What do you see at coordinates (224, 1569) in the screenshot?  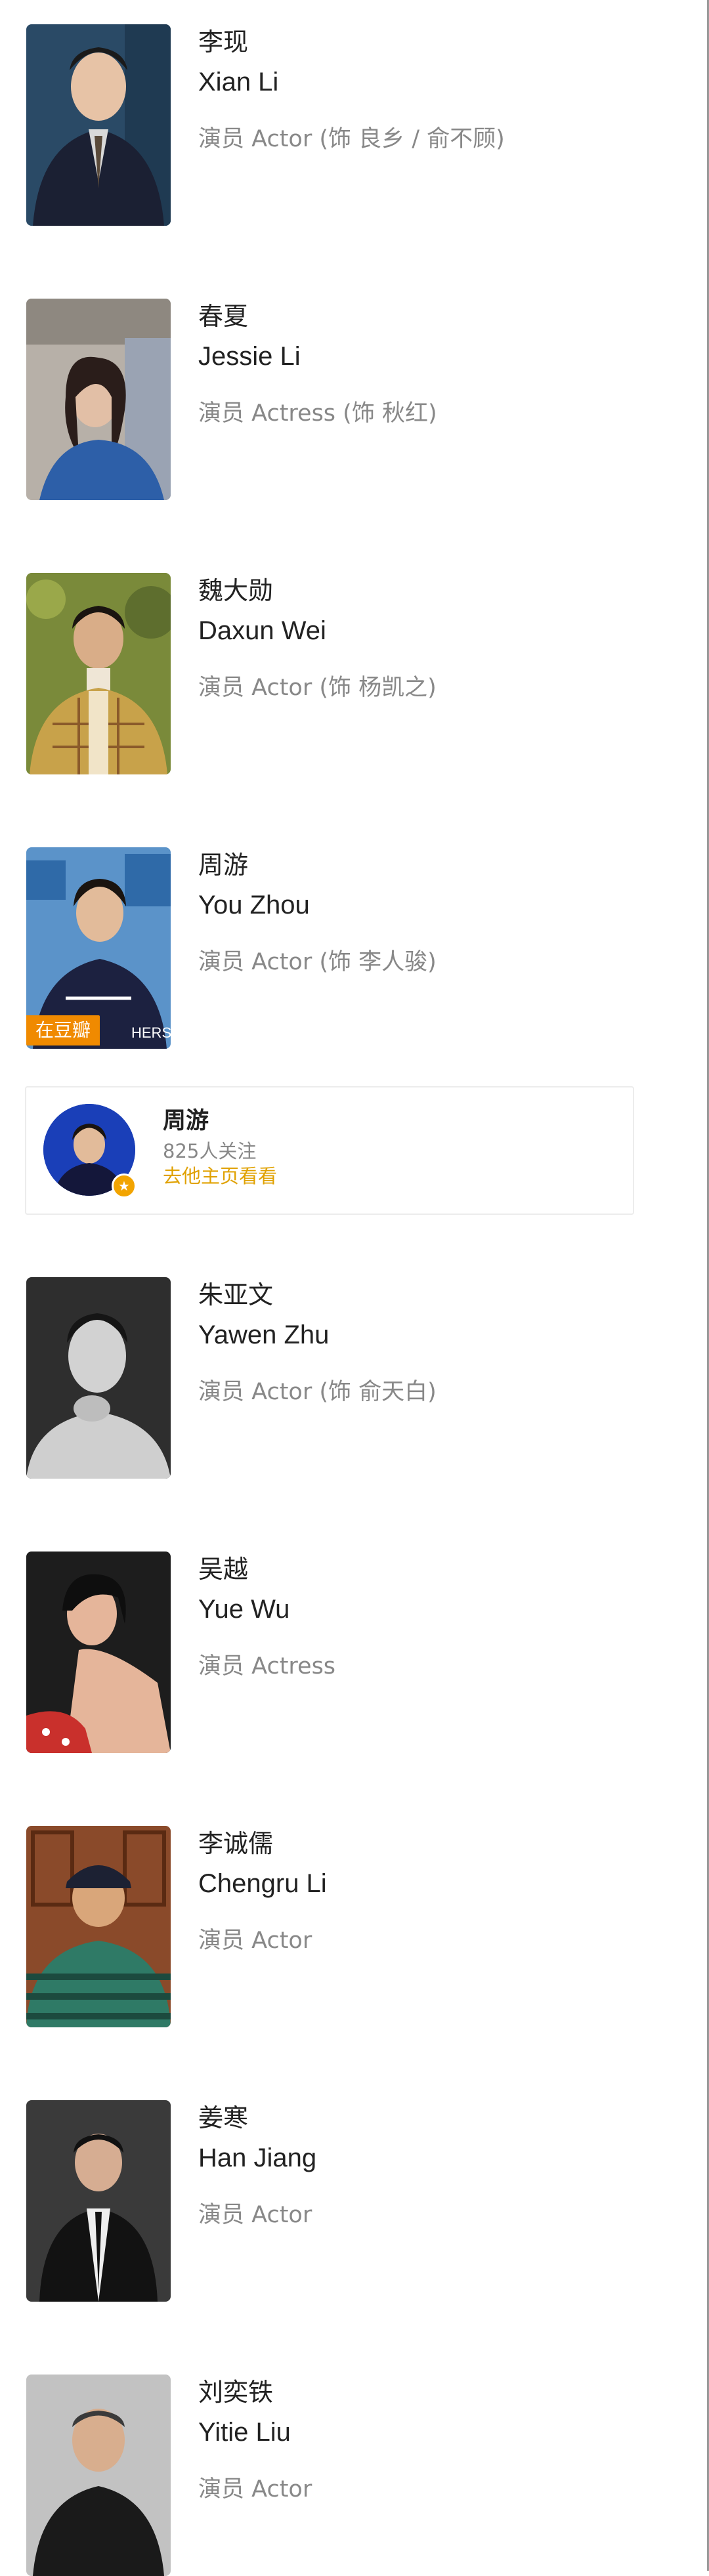 I see `cast-chinese-name: 吴越` at bounding box center [224, 1569].